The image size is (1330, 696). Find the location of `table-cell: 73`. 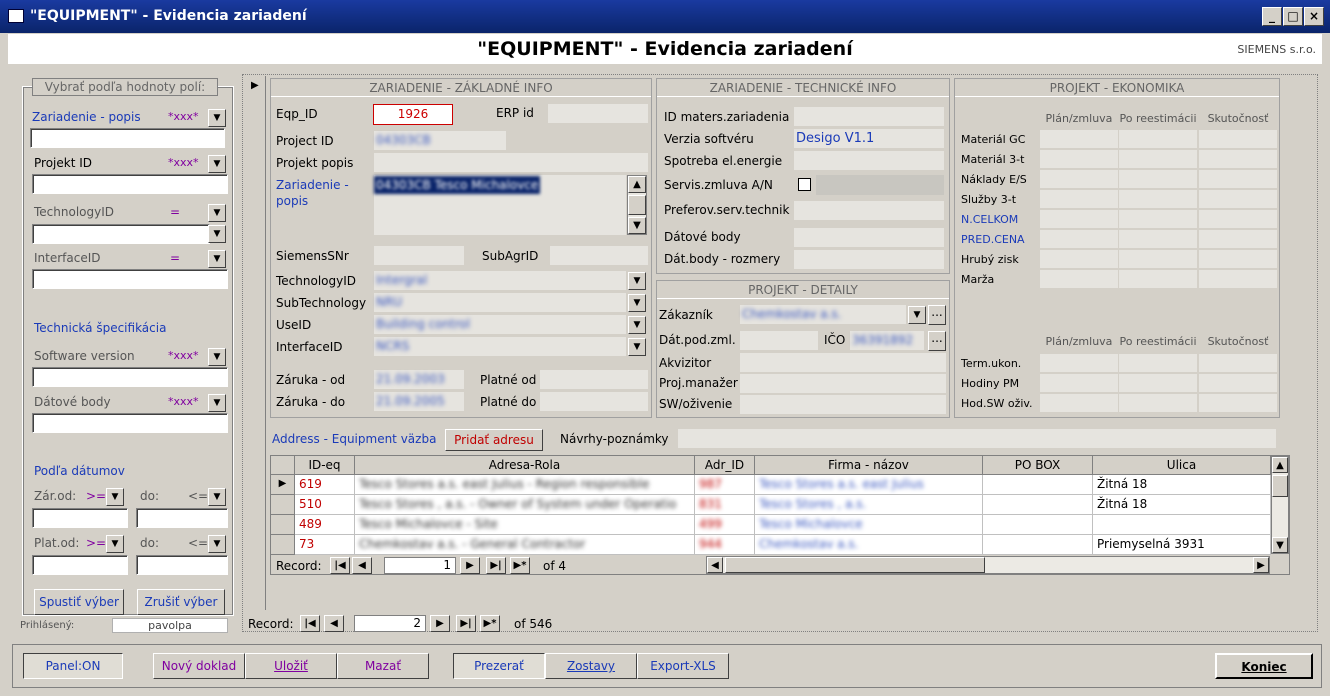

table-cell: 73 is located at coordinates (325, 545).